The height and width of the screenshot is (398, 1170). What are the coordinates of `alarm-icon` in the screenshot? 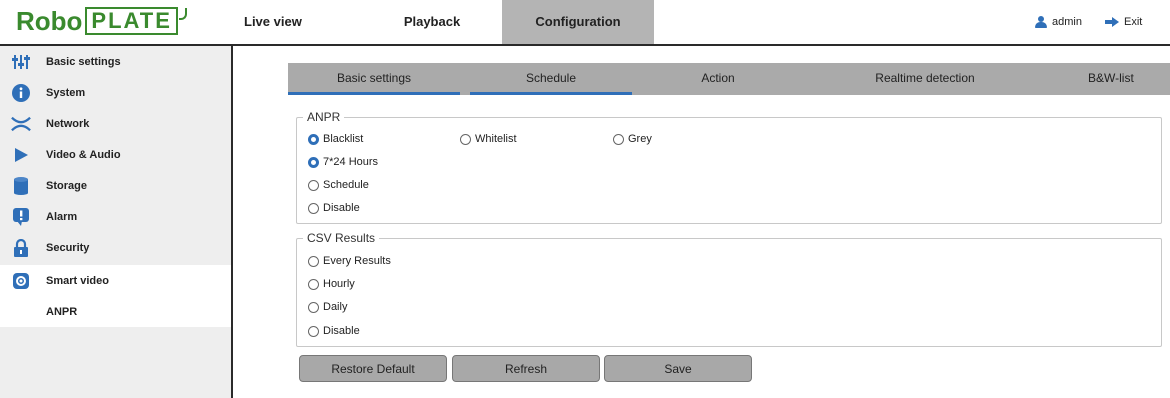 It's located at (21, 217).